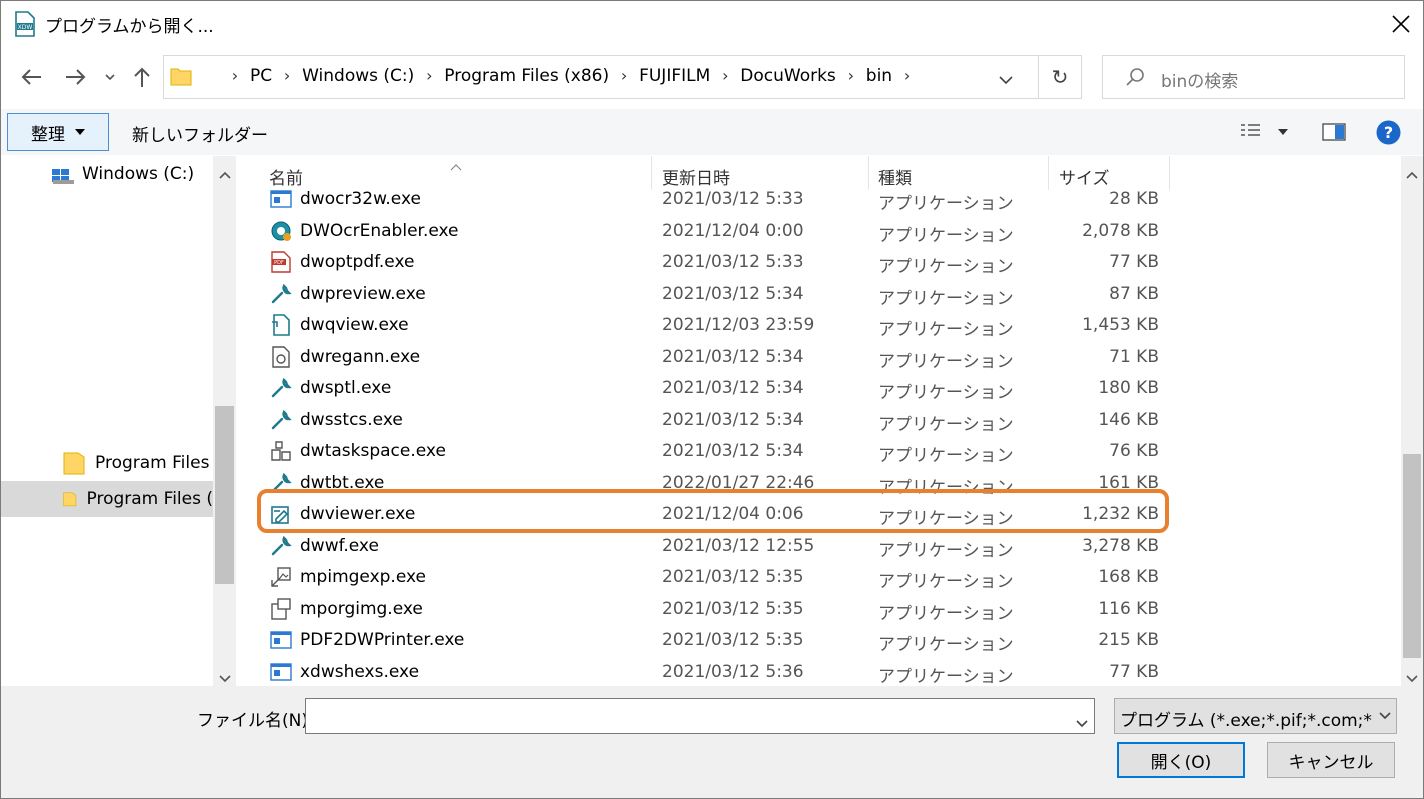  I want to click on ocr-gear-icon, so click(281, 231).